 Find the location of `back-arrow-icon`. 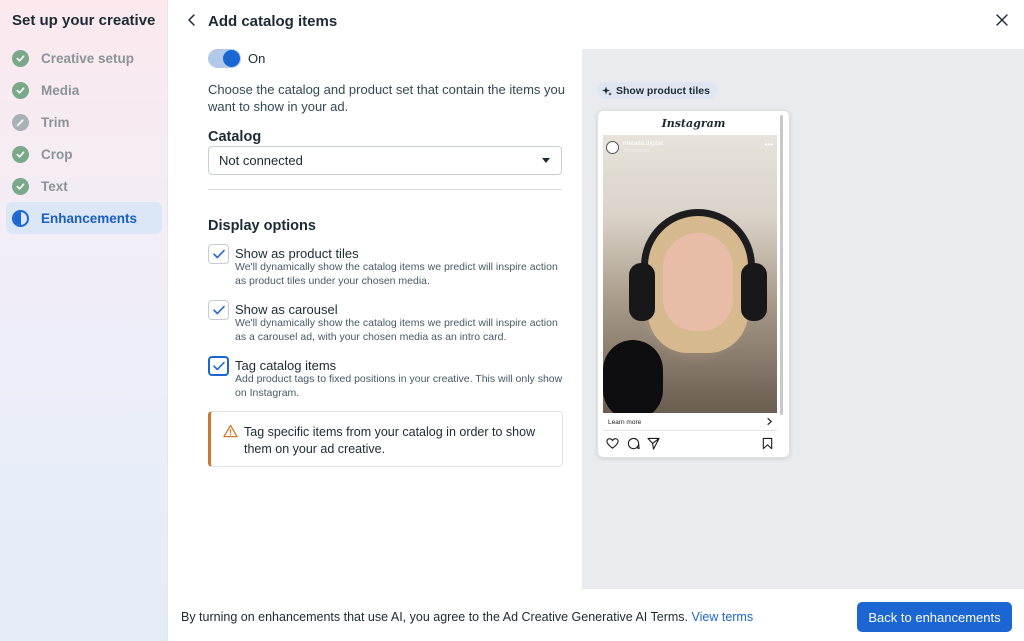

back-arrow-icon is located at coordinates (192, 20).